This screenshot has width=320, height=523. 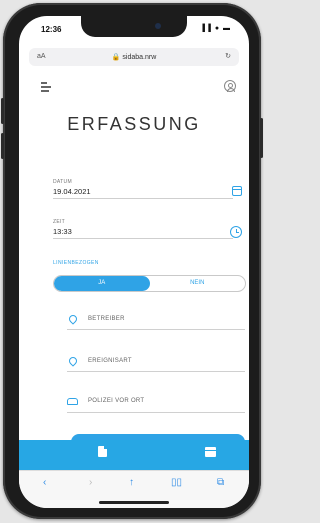 What do you see at coordinates (215, 28) in the screenshot?
I see `status-icons: ▐▐ ● ▬` at bounding box center [215, 28].